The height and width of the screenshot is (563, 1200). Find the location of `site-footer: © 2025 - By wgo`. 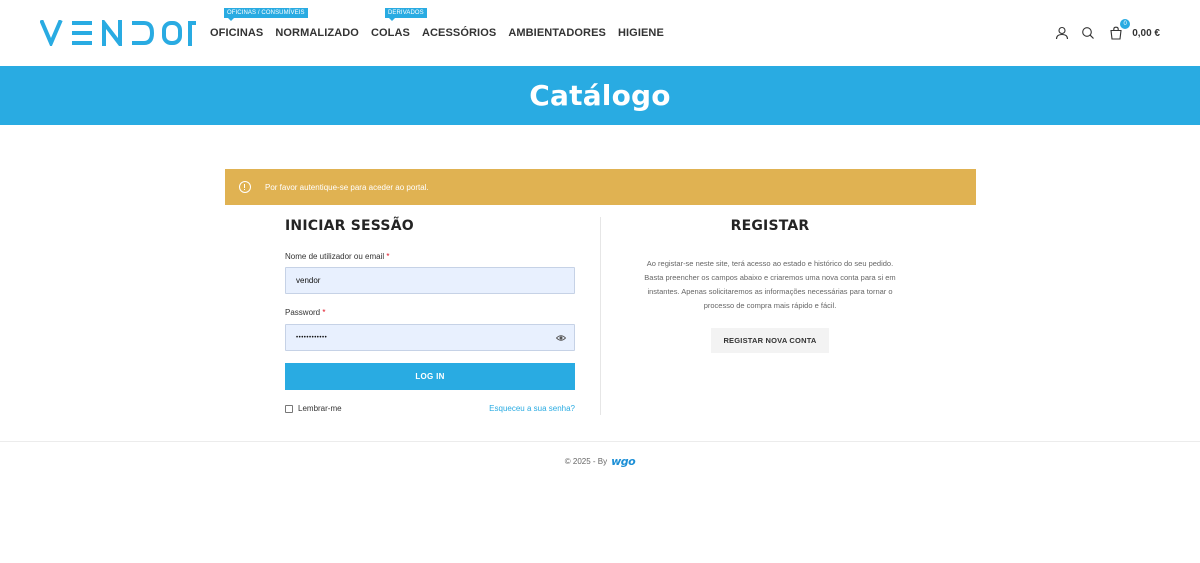

site-footer: © 2025 - By wgo is located at coordinates (600, 461).